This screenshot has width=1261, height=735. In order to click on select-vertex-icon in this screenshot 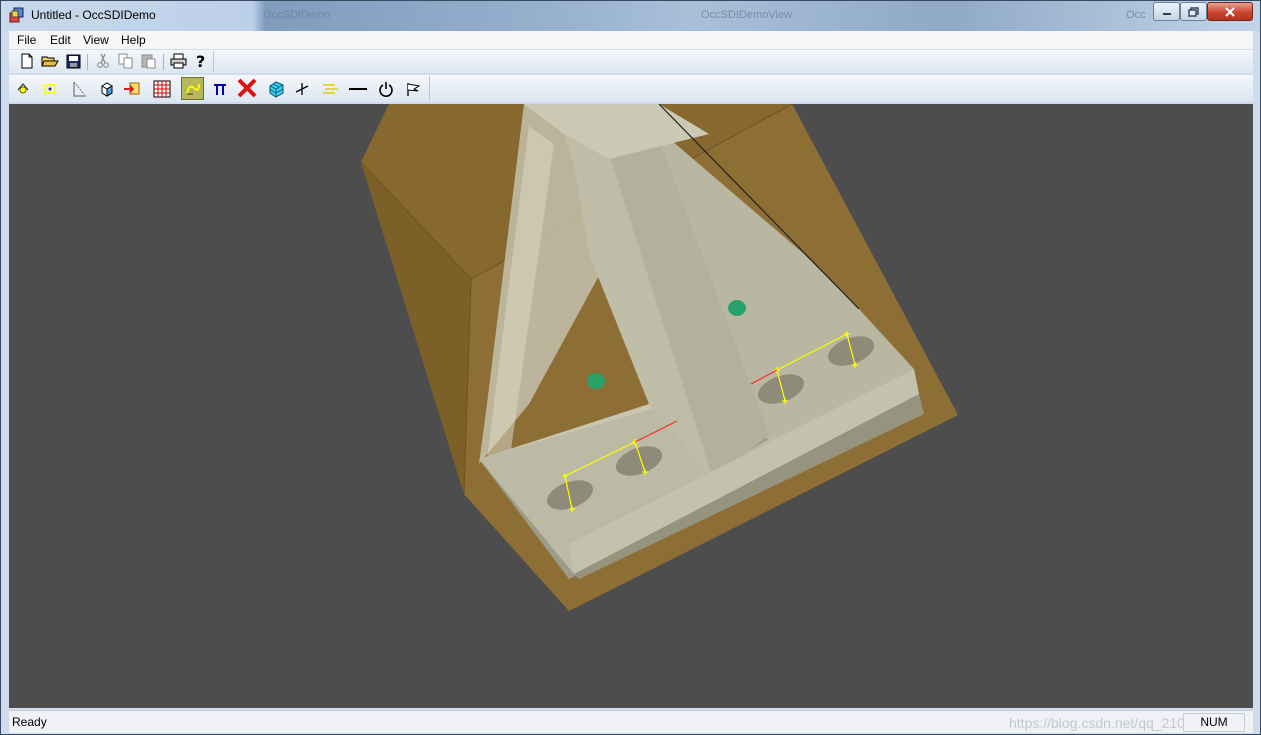, I will do `click(23, 88)`.